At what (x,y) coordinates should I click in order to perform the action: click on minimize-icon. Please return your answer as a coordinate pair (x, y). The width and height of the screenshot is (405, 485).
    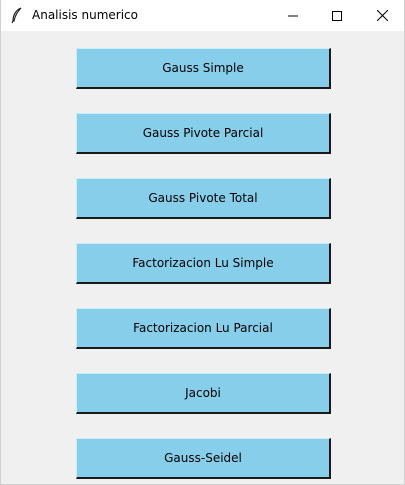
    Looking at the image, I should click on (293, 15).